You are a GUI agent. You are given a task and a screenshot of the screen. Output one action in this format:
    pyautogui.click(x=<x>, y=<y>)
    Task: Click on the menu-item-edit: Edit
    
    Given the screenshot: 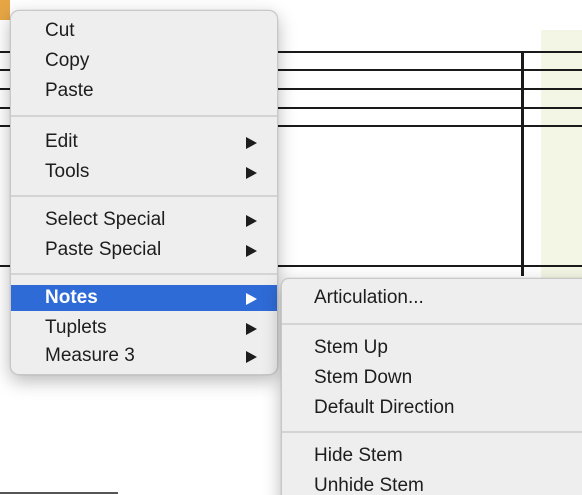 What is the action you would take?
    pyautogui.click(x=144, y=142)
    